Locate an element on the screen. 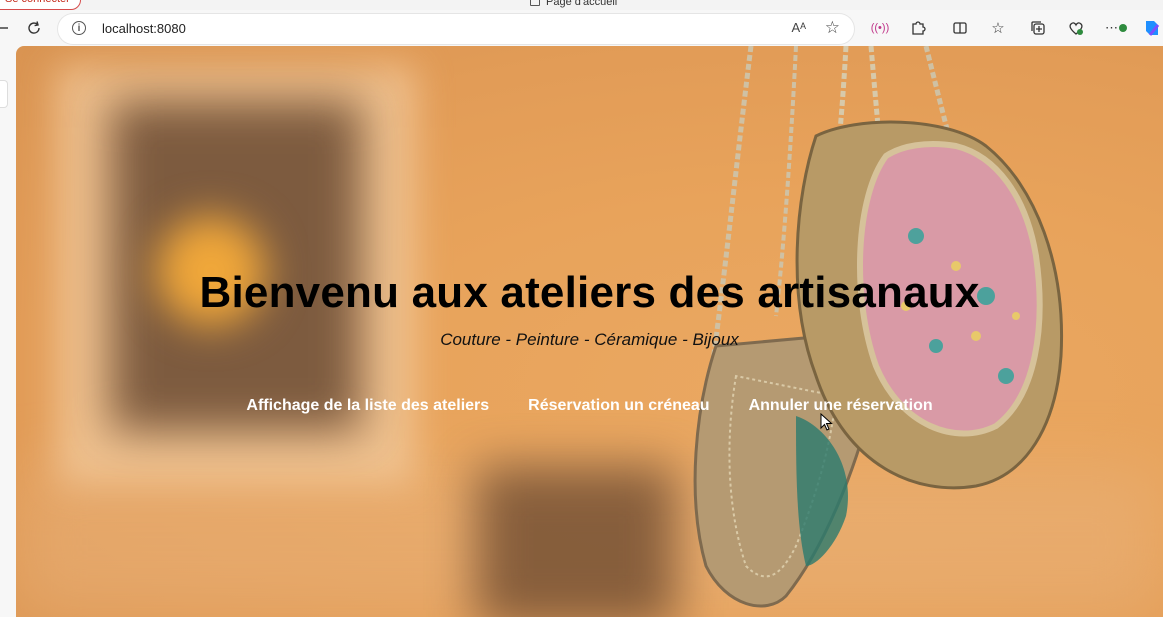 This screenshot has width=1163, height=617. browser-toolbar: i localhost:8080 Aᴬ ☆ ((•)) ☆ ⋯ is located at coordinates (581, 28).